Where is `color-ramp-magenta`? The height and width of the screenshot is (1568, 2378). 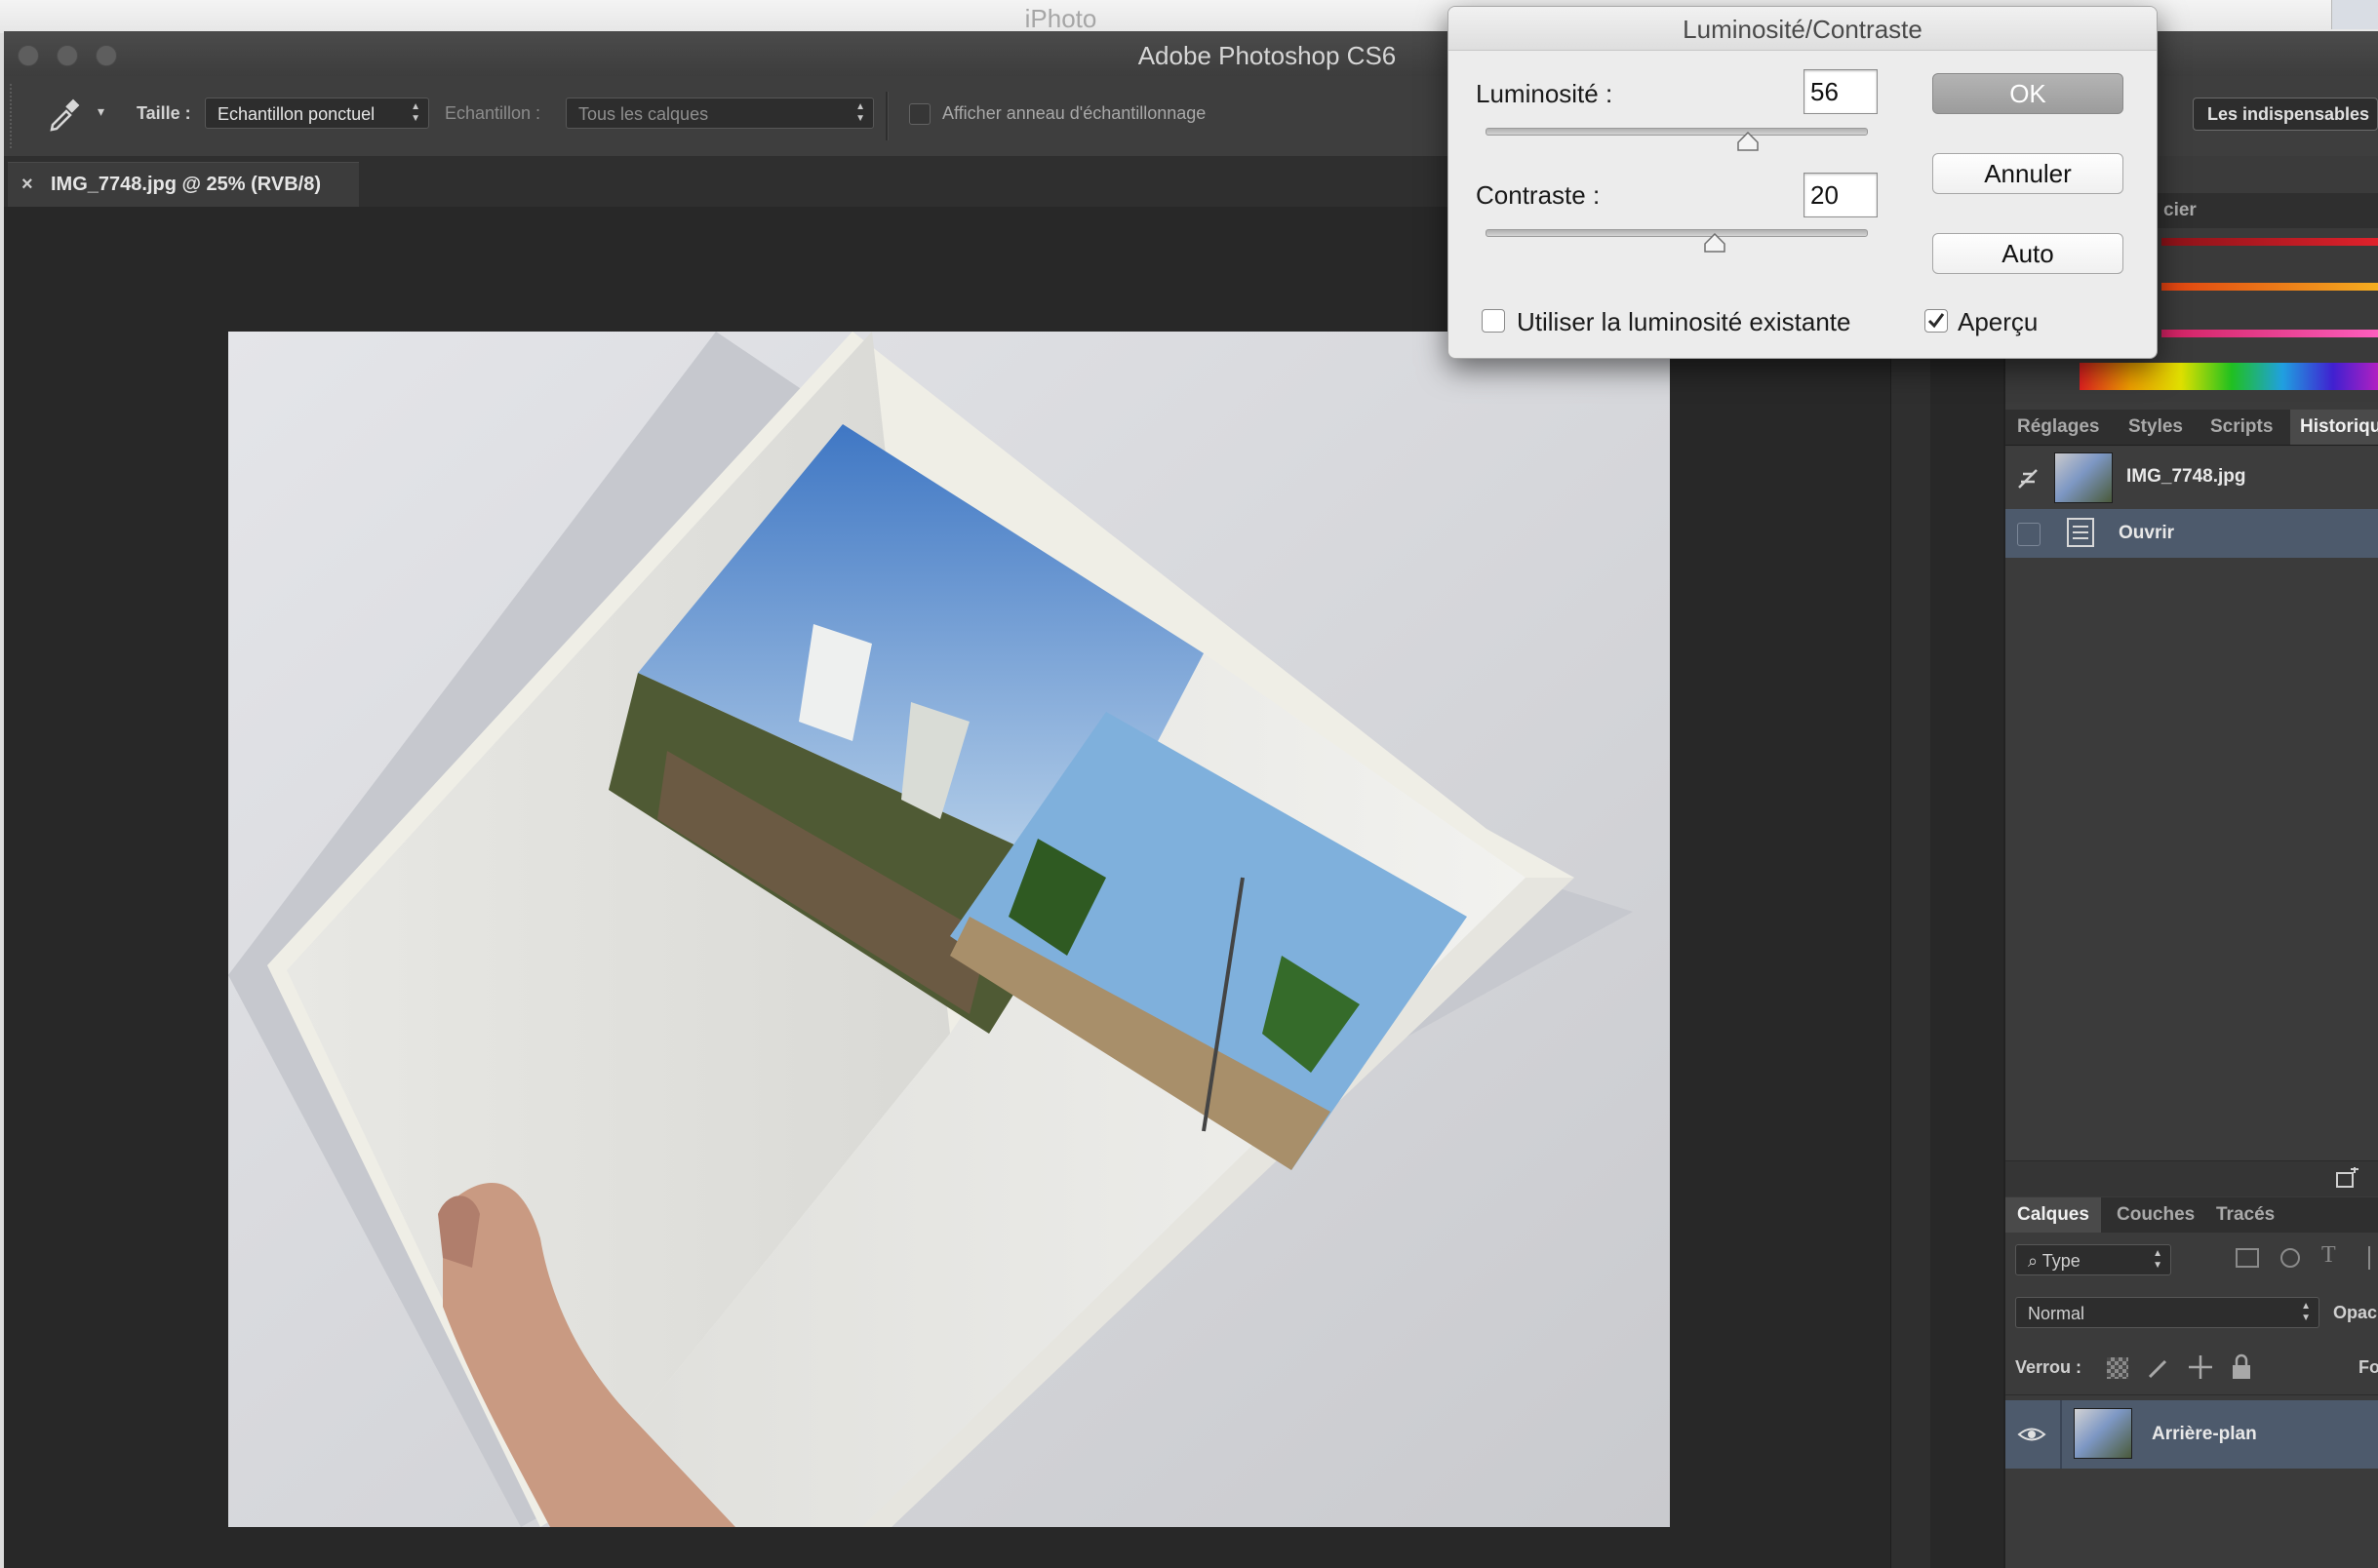
color-ramp-magenta is located at coordinates (2269, 333).